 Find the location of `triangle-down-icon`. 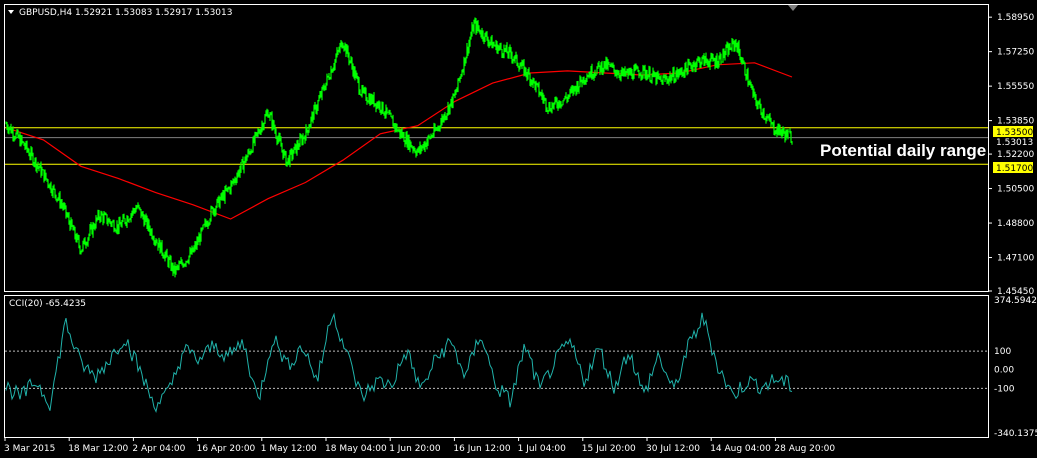

triangle-down-icon is located at coordinates (11, 12).